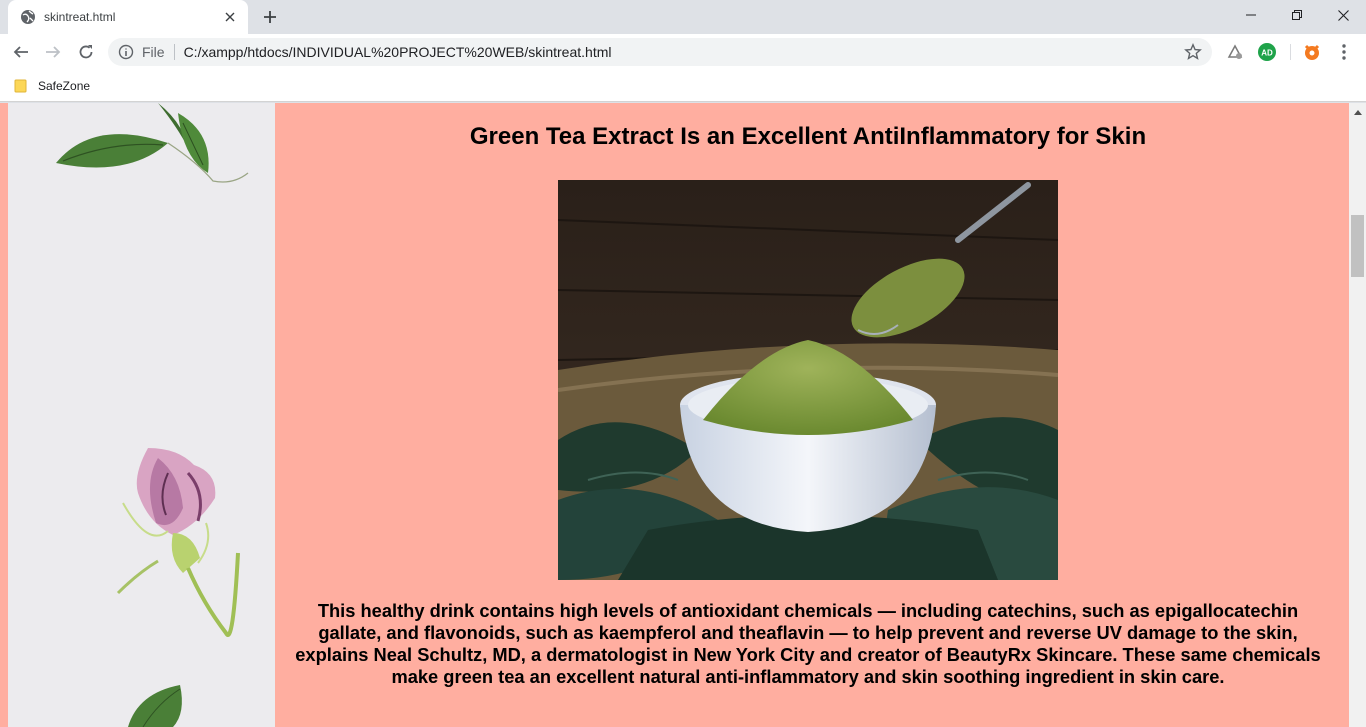 The image size is (1366, 727). What do you see at coordinates (64, 86) in the screenshot?
I see `bookmark-label: SafeZone` at bounding box center [64, 86].